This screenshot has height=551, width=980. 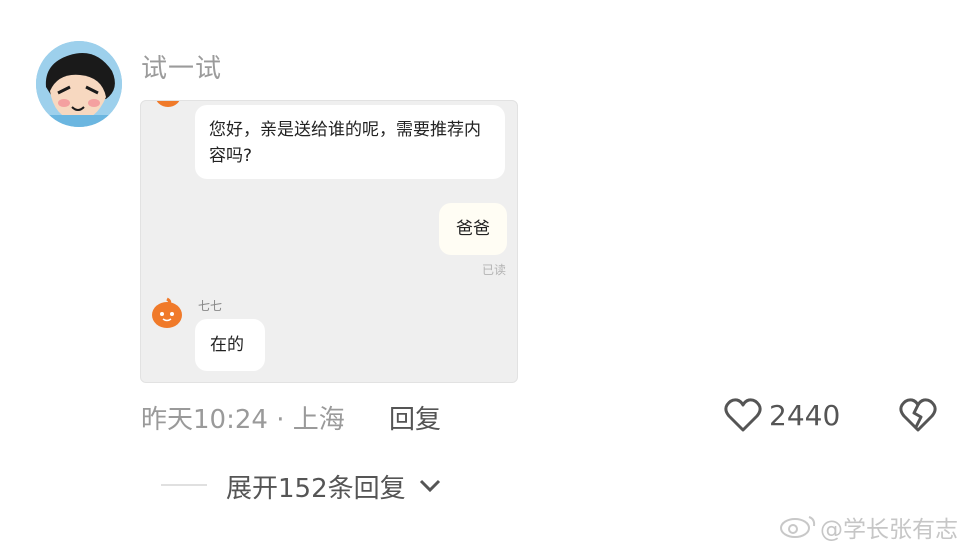 What do you see at coordinates (316, 486) in the screenshot?
I see `expand-replies-button: 展开152条回复` at bounding box center [316, 486].